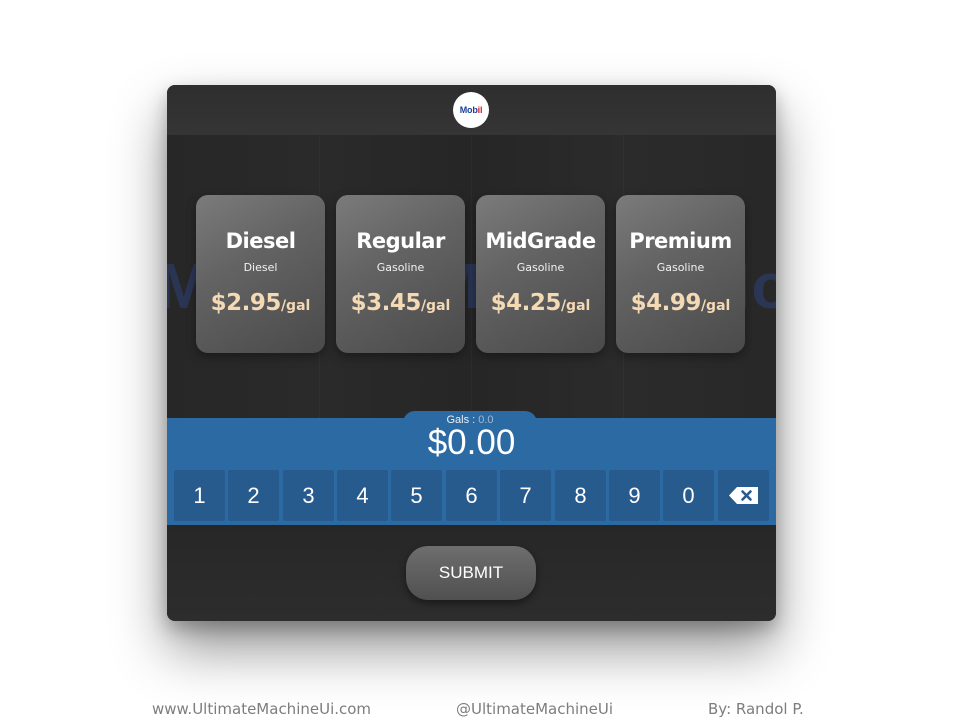 Image resolution: width=960 pixels, height=720 pixels. What do you see at coordinates (540, 303) in the screenshot?
I see `fuel-price: $4.25/gal` at bounding box center [540, 303].